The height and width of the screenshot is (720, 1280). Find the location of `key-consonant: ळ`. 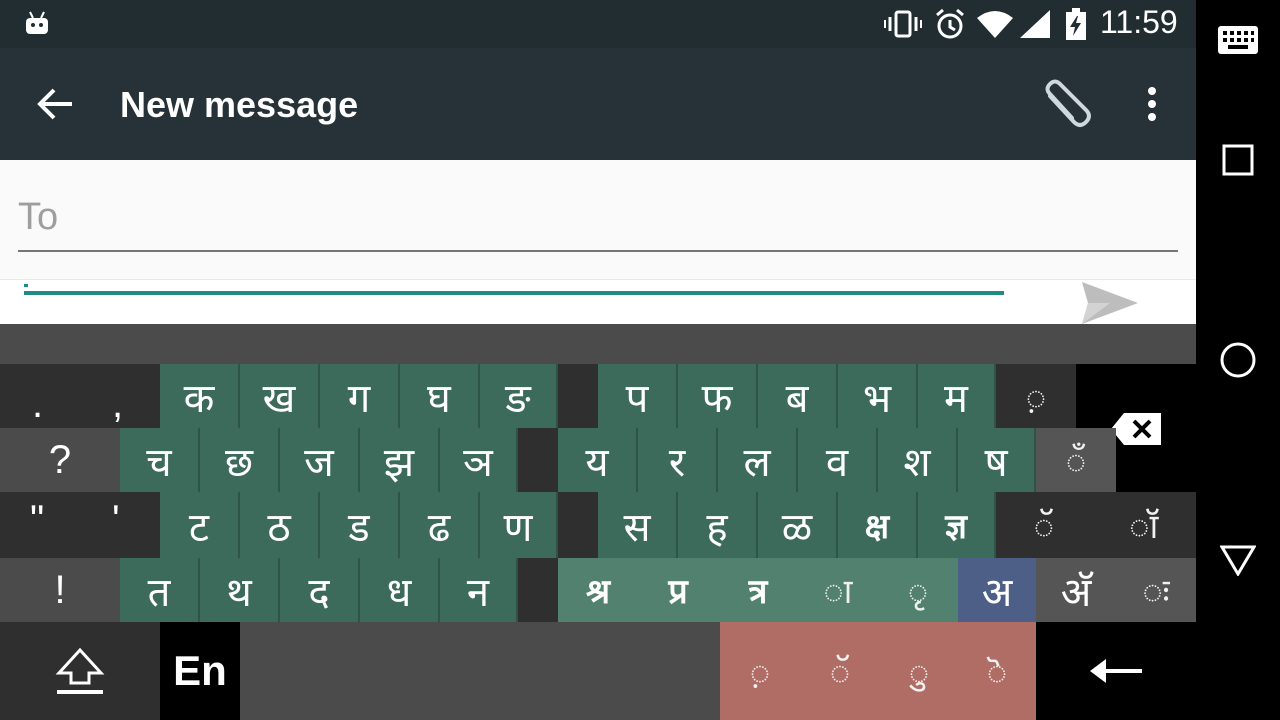

key-consonant: ळ is located at coordinates (798, 525).